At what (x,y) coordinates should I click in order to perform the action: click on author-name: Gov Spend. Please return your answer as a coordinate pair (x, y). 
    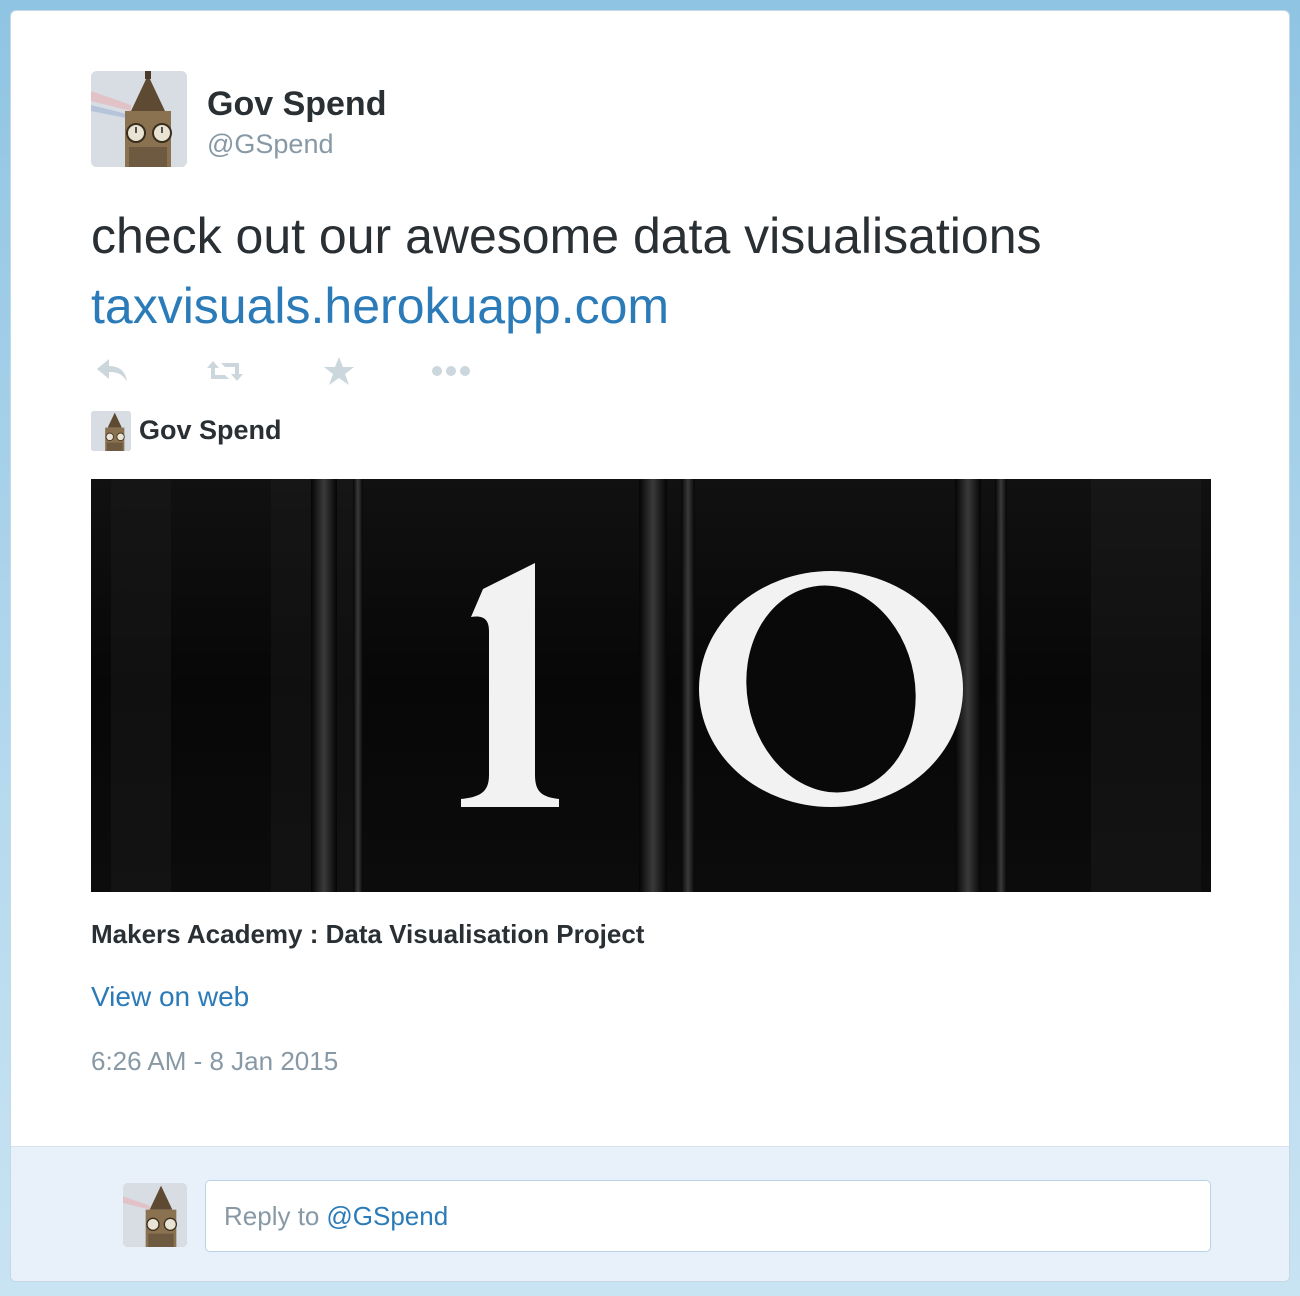
    Looking at the image, I should click on (296, 104).